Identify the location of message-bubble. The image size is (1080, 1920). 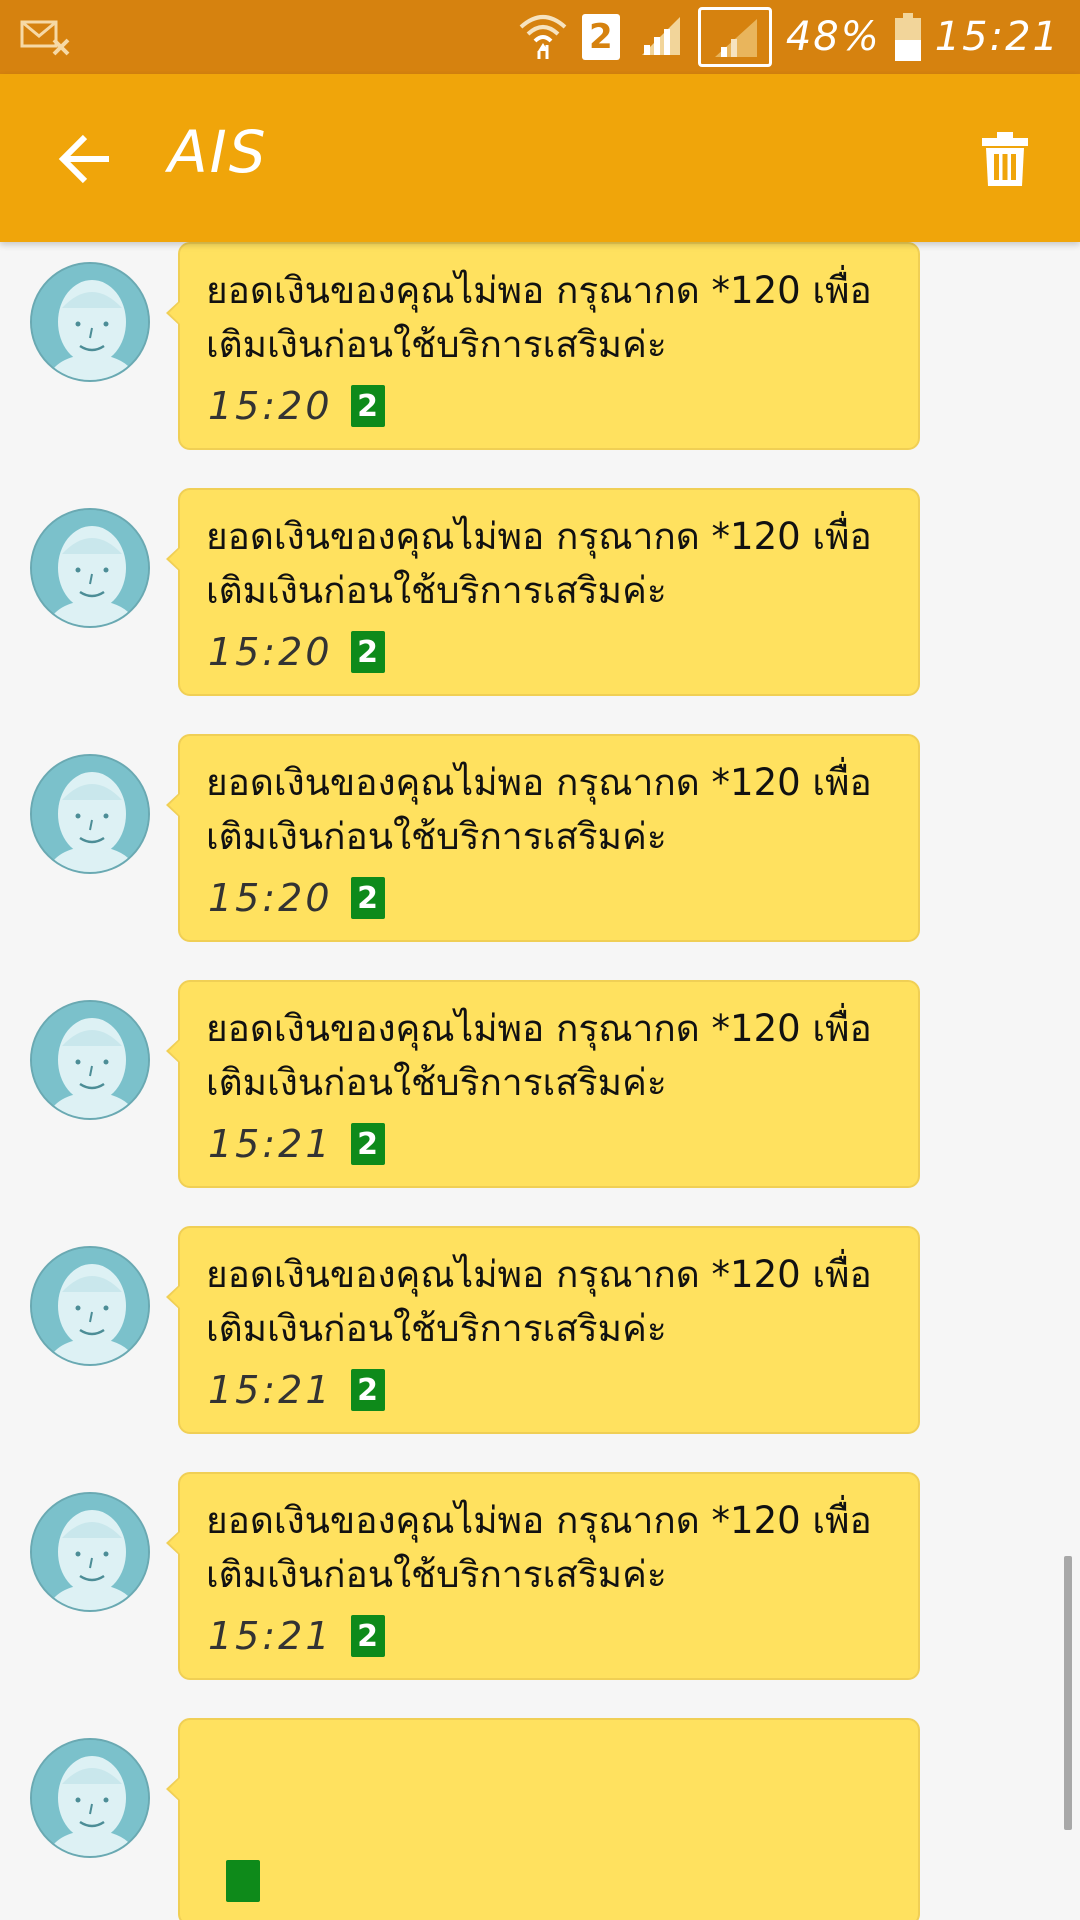
(543, 1819).